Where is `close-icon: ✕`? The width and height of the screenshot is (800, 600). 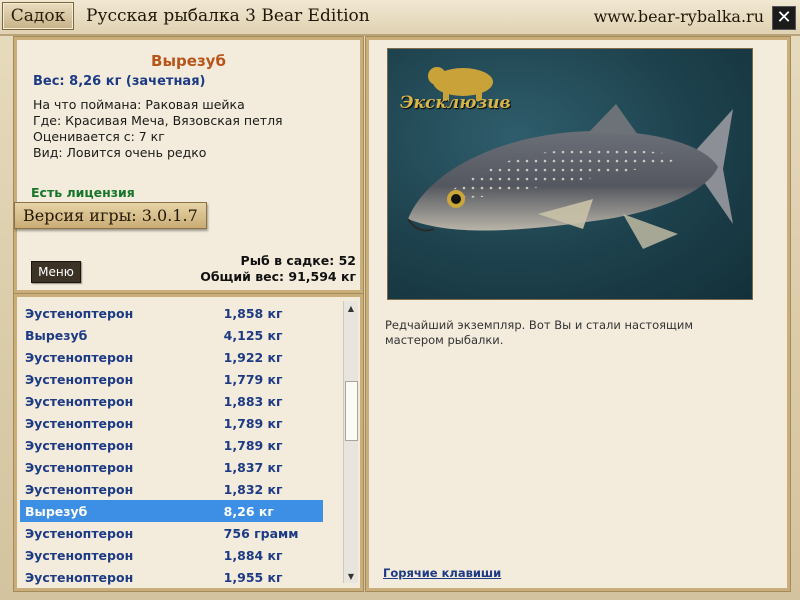 close-icon: ✕ is located at coordinates (784, 18).